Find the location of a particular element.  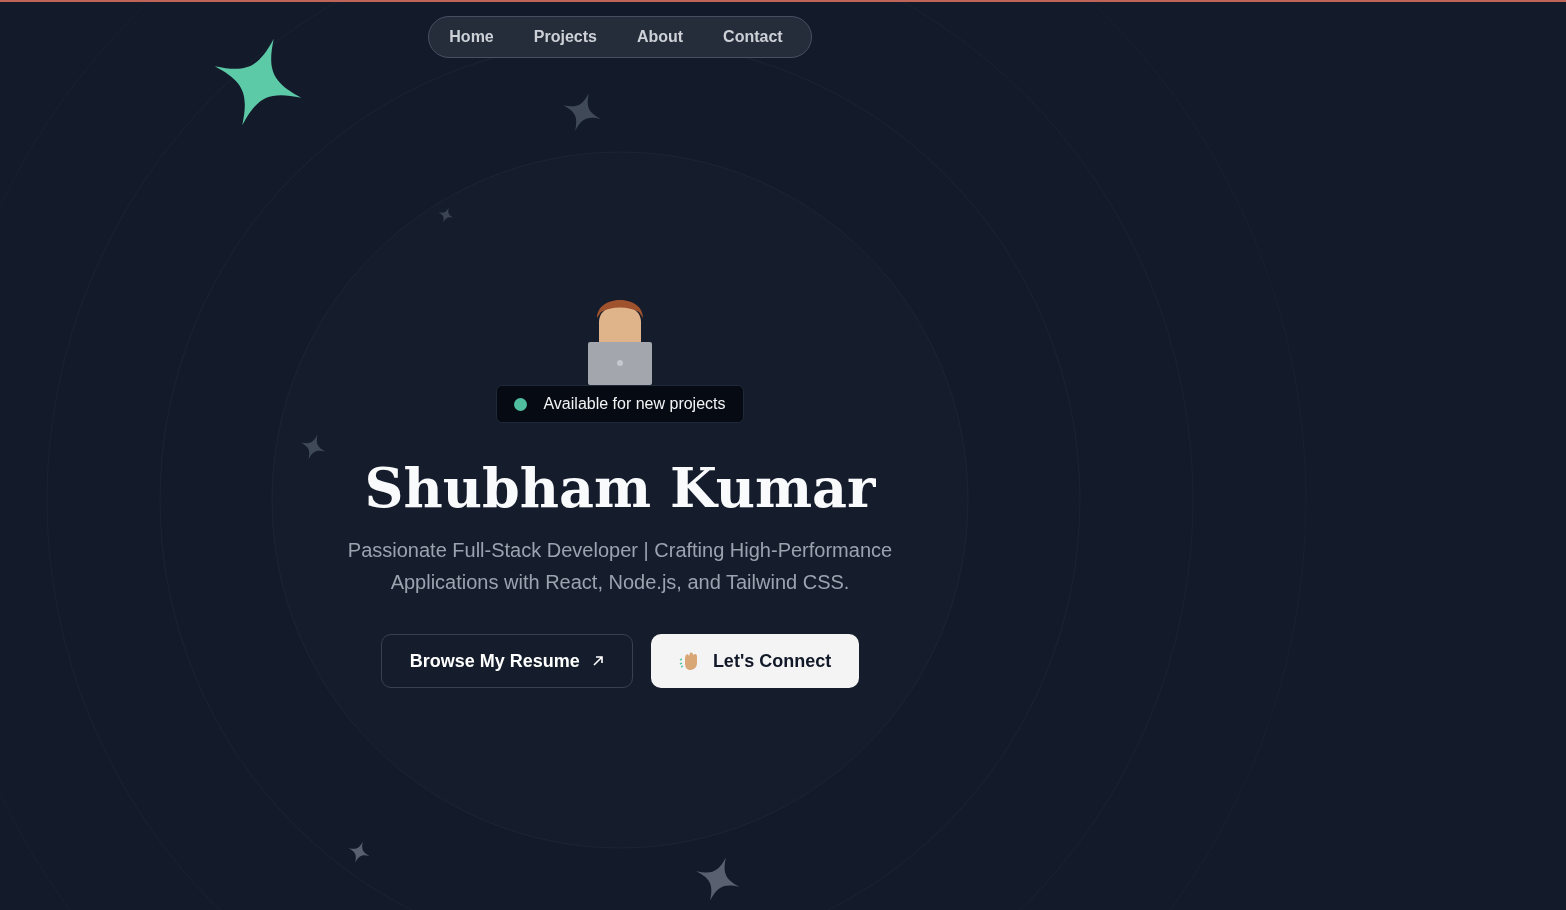

hero-name: Shubham Kumar is located at coordinates (620, 488).